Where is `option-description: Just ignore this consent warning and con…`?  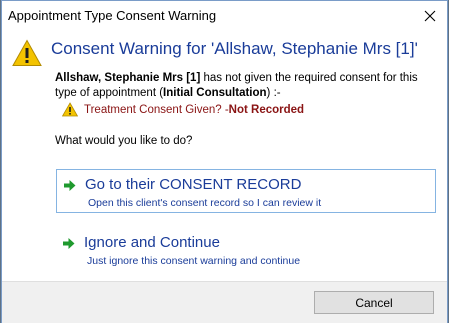
option-description: Just ignore this consent warning and con… is located at coordinates (194, 261).